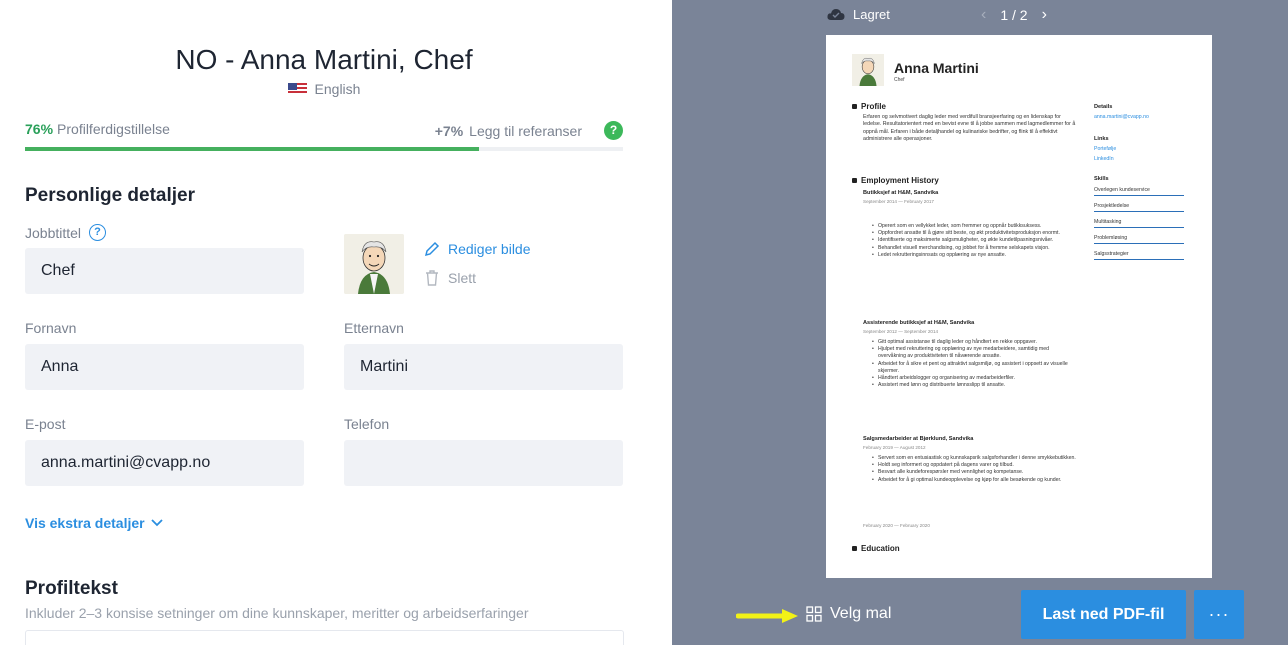  I want to click on resume-employment-heading-text: Employment History, so click(900, 180).